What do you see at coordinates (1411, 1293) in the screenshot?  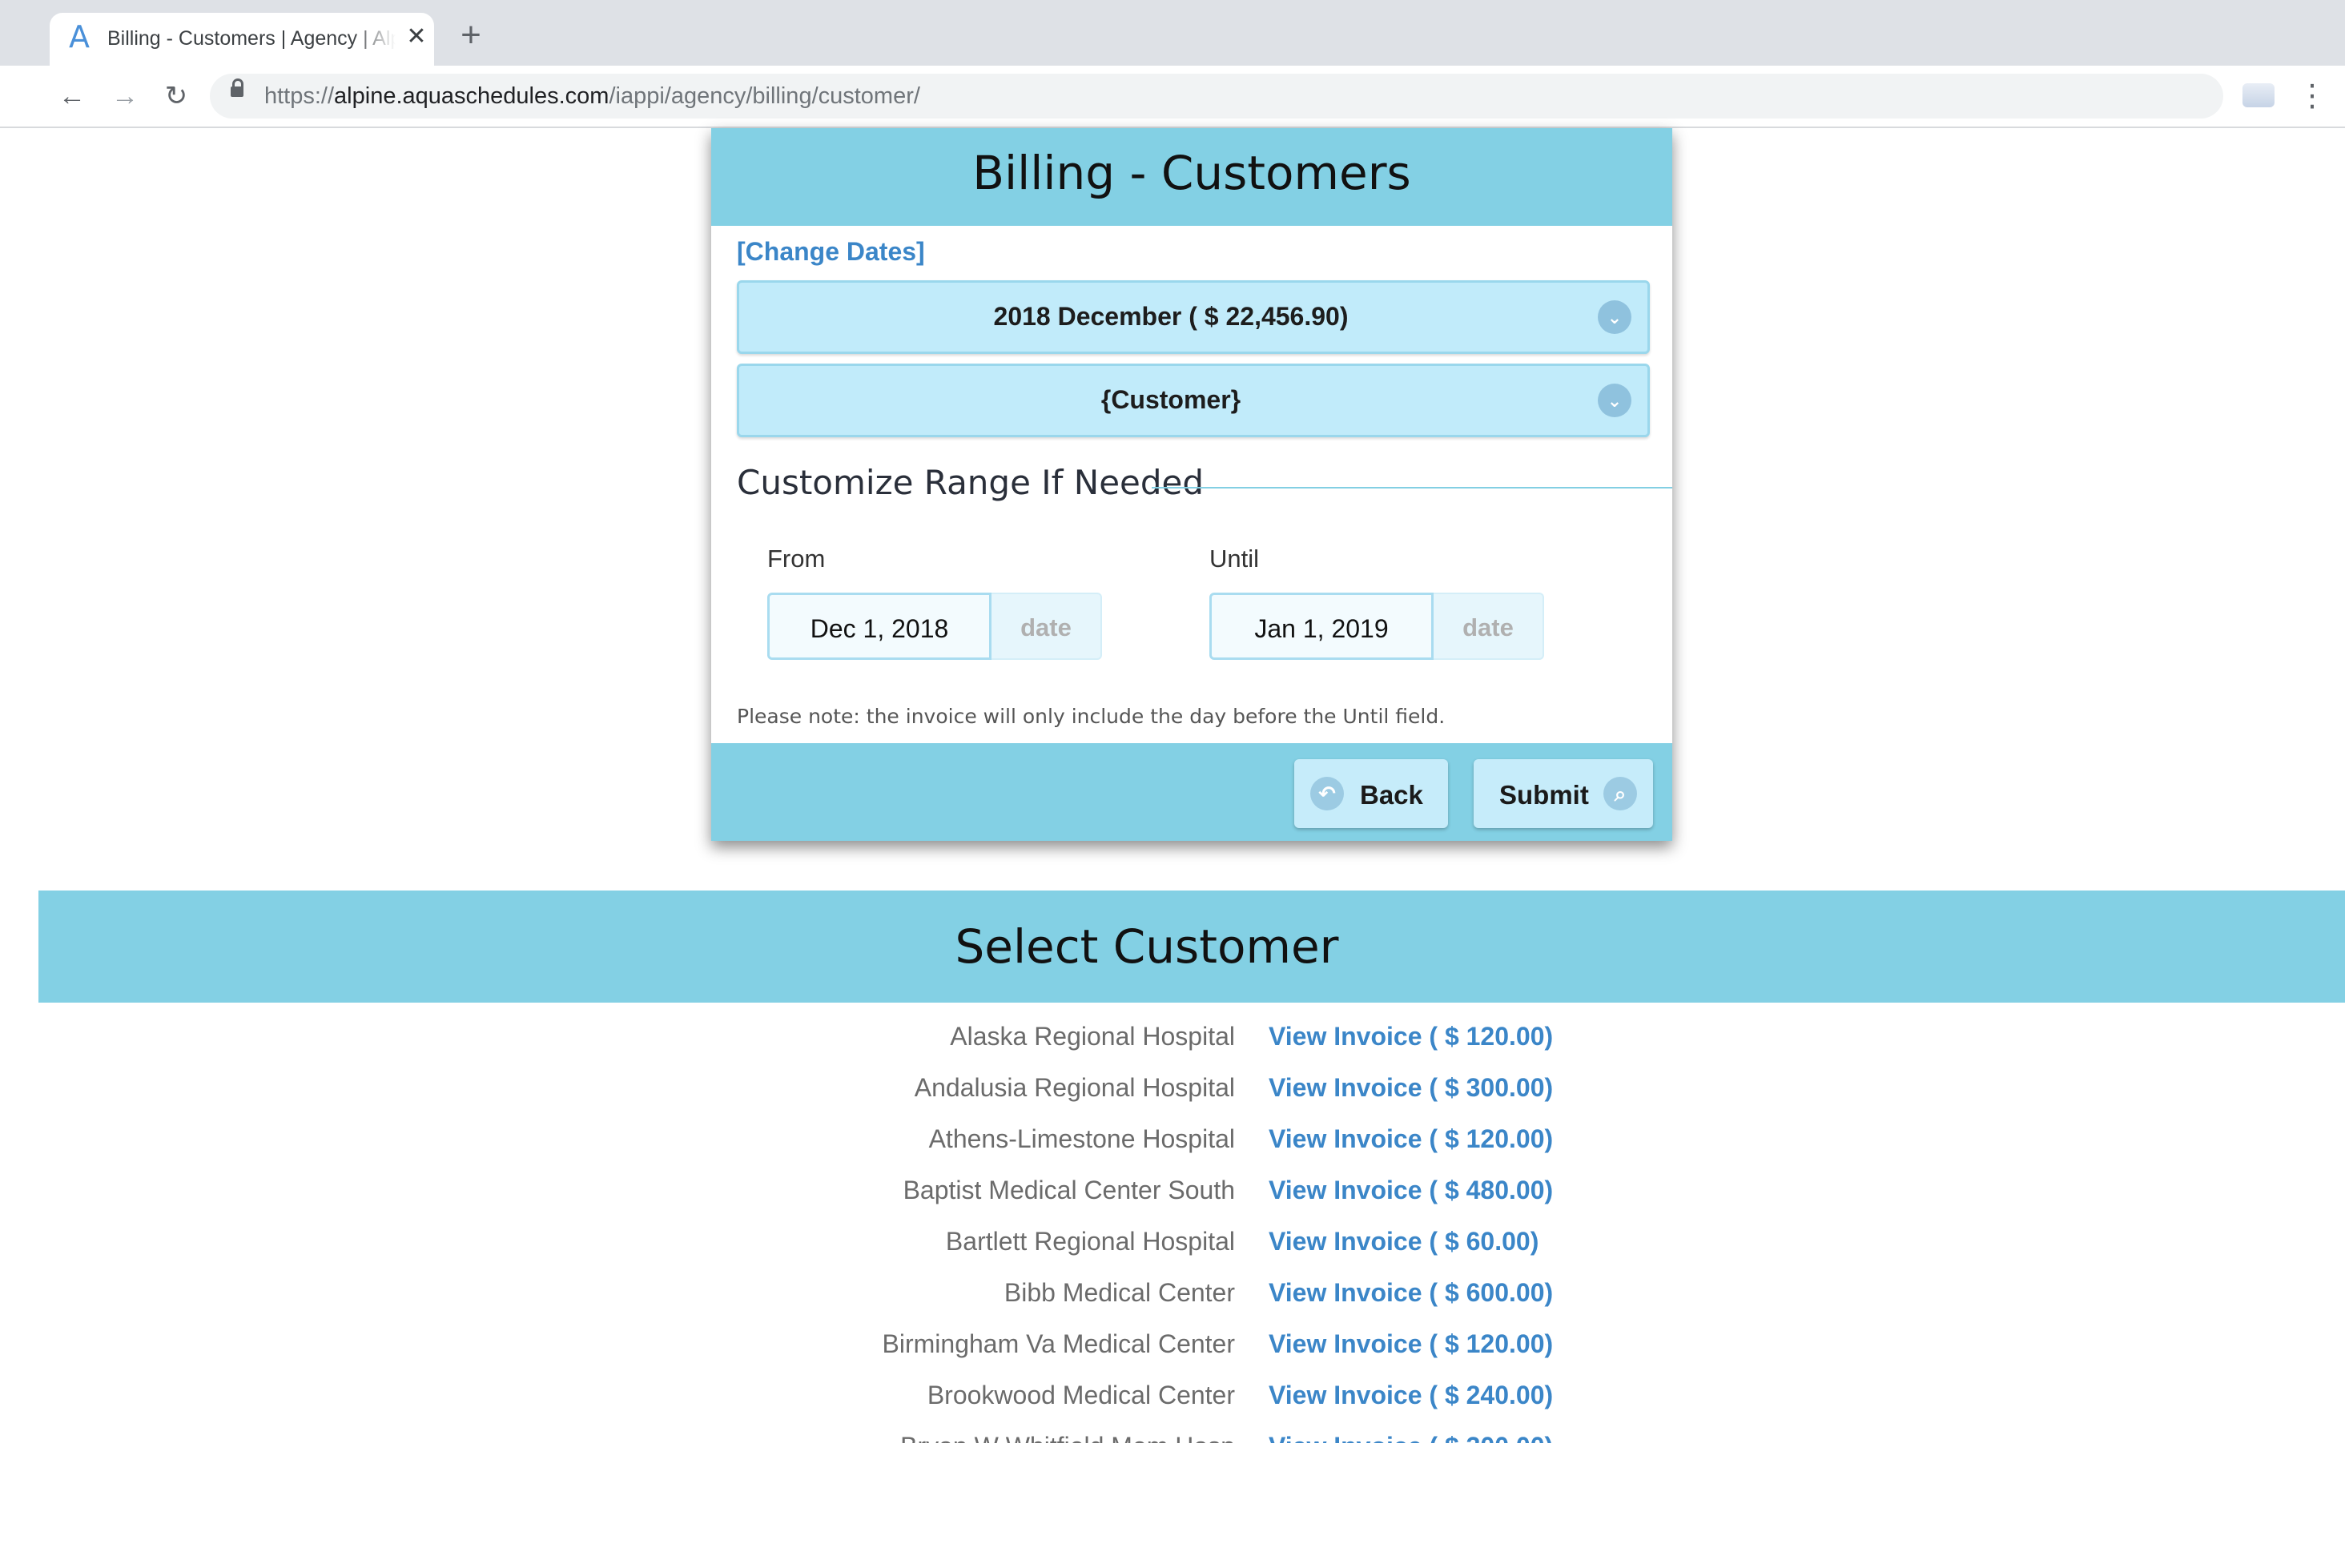 I see `view-invoice-link: View Invoice ( $ 600.00)` at bounding box center [1411, 1293].